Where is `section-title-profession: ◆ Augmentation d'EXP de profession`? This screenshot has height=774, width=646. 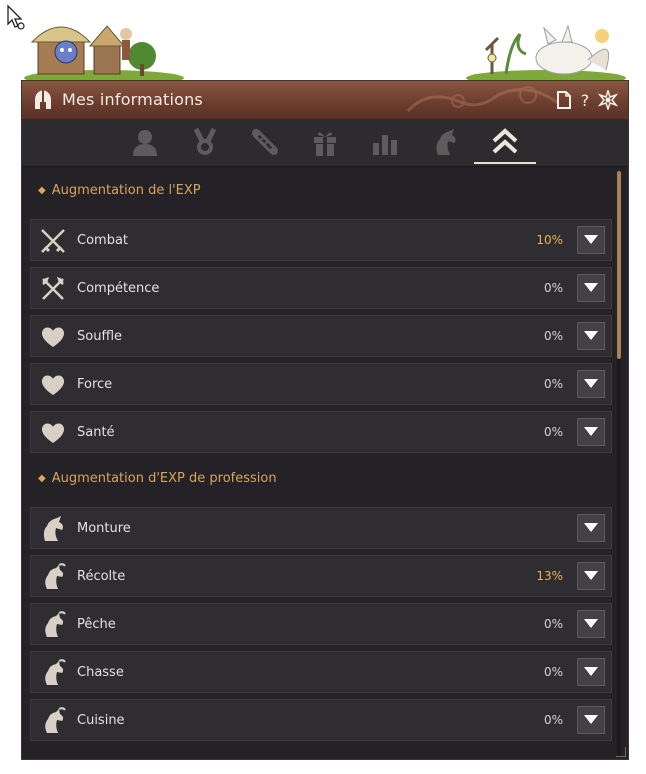
section-title-profession: ◆ Augmentation d'EXP de profession is located at coordinates (157, 478).